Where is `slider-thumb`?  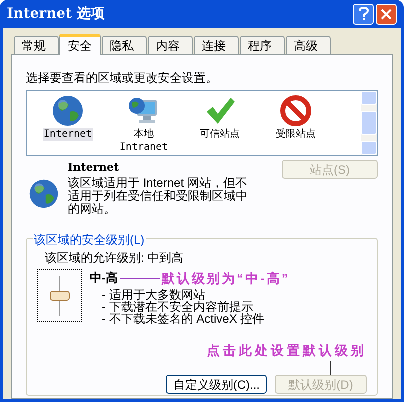
slider-thumb is located at coordinates (60, 295).